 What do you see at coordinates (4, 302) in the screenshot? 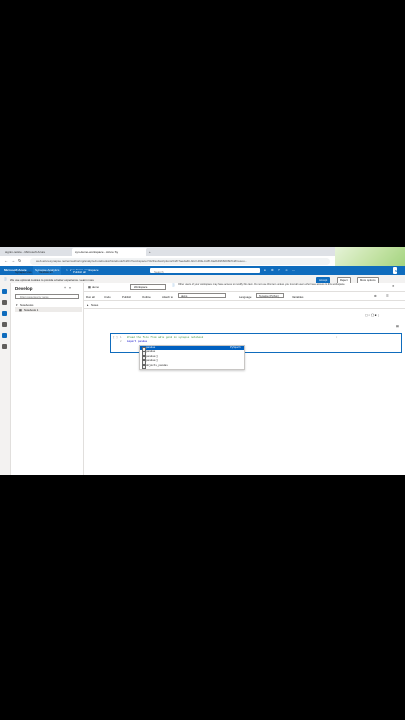
I see `data-icon` at bounding box center [4, 302].